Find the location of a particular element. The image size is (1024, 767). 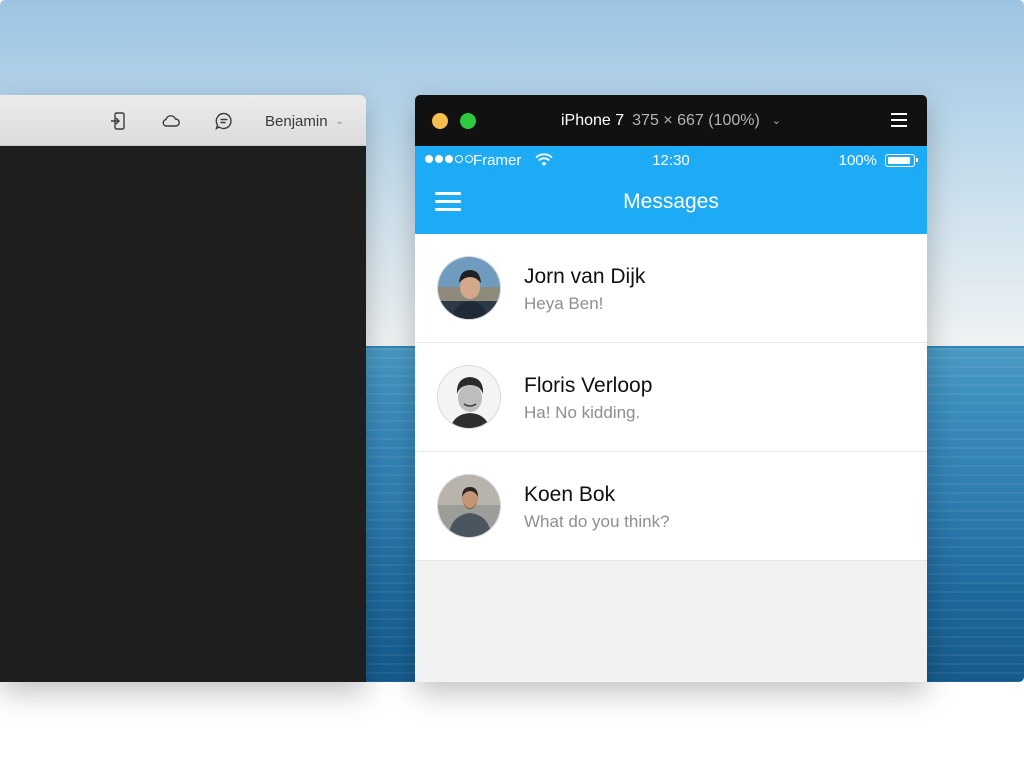

message-item: Koen Bok What do you think? is located at coordinates (671, 506).